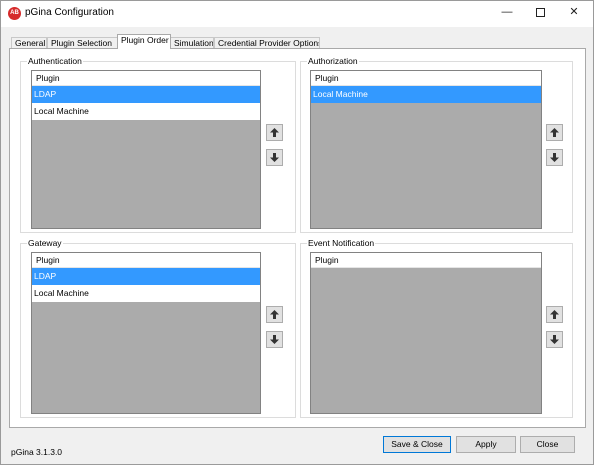  What do you see at coordinates (45, 243) in the screenshot?
I see `gateway-group-label: Gateway` at bounding box center [45, 243].